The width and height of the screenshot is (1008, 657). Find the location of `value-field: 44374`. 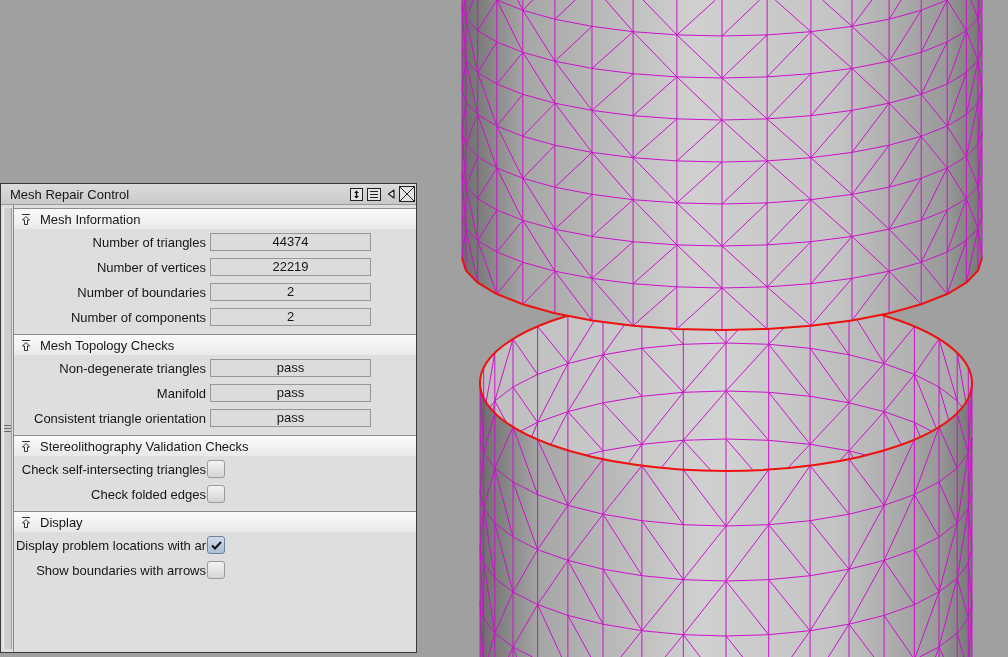

value-field: 44374 is located at coordinates (290, 242).